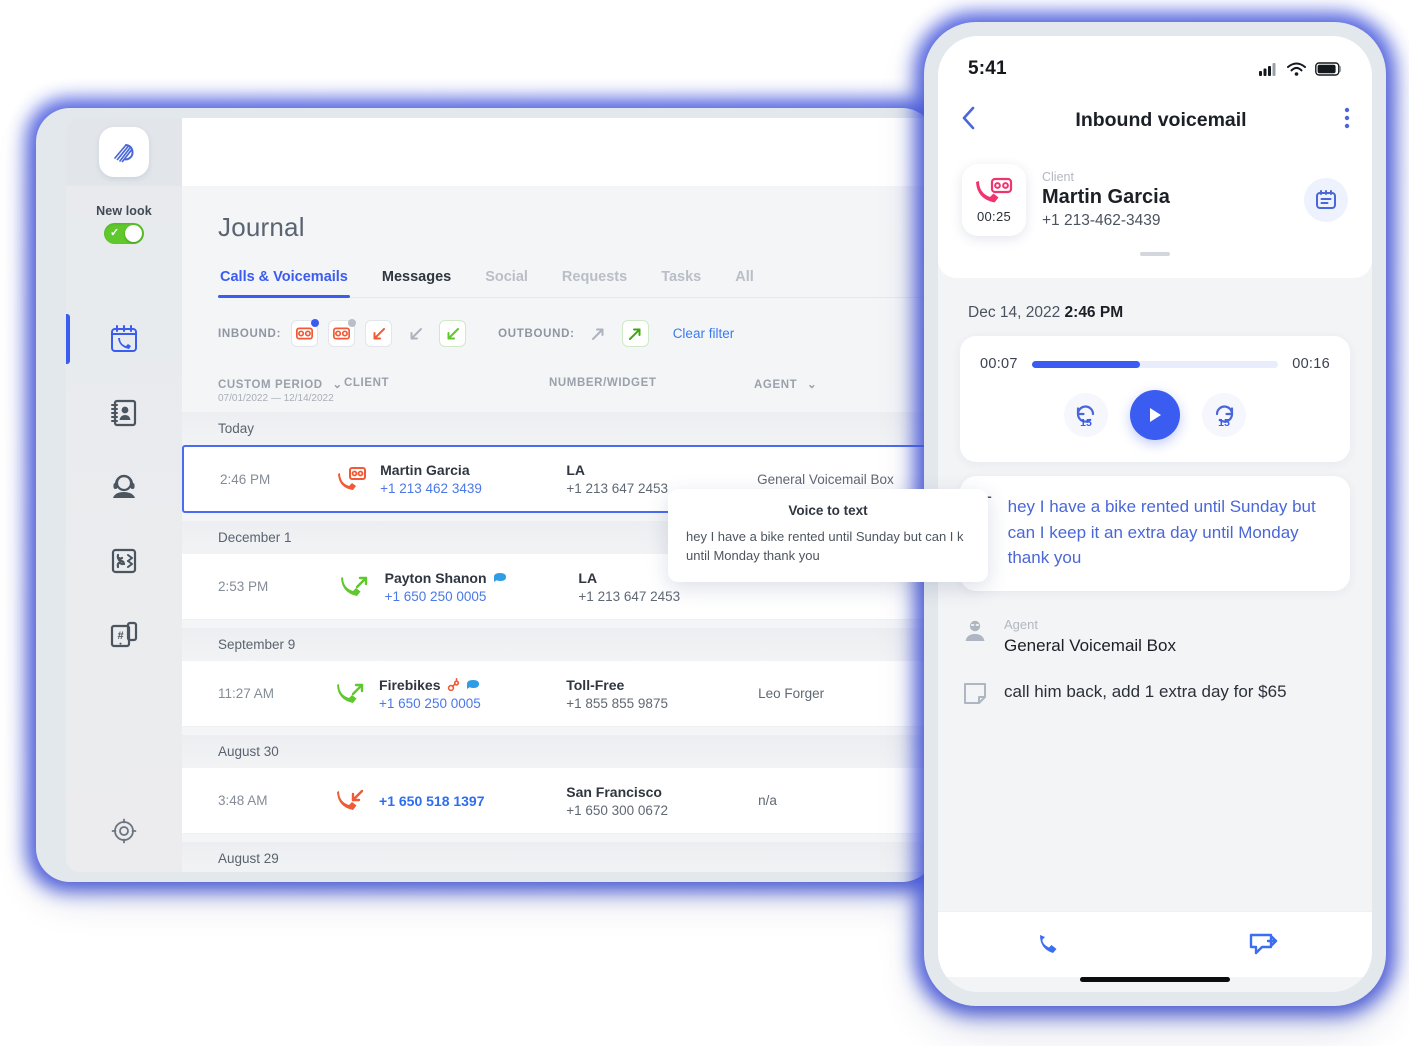 This screenshot has height=1046, width=1409. Describe the element at coordinates (598, 333) in the screenshot. I see `outbound-call-muted-icon` at that location.